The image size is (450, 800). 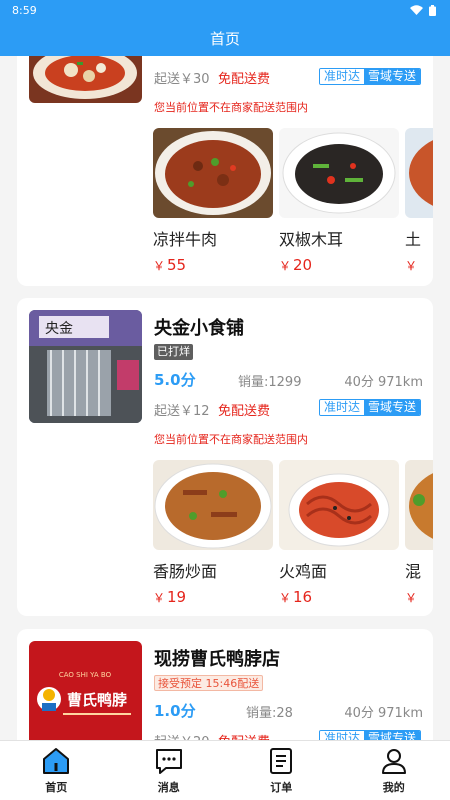 What do you see at coordinates (175, 380) in the screenshot?
I see `shop-rating: 5.0分` at bounding box center [175, 380].